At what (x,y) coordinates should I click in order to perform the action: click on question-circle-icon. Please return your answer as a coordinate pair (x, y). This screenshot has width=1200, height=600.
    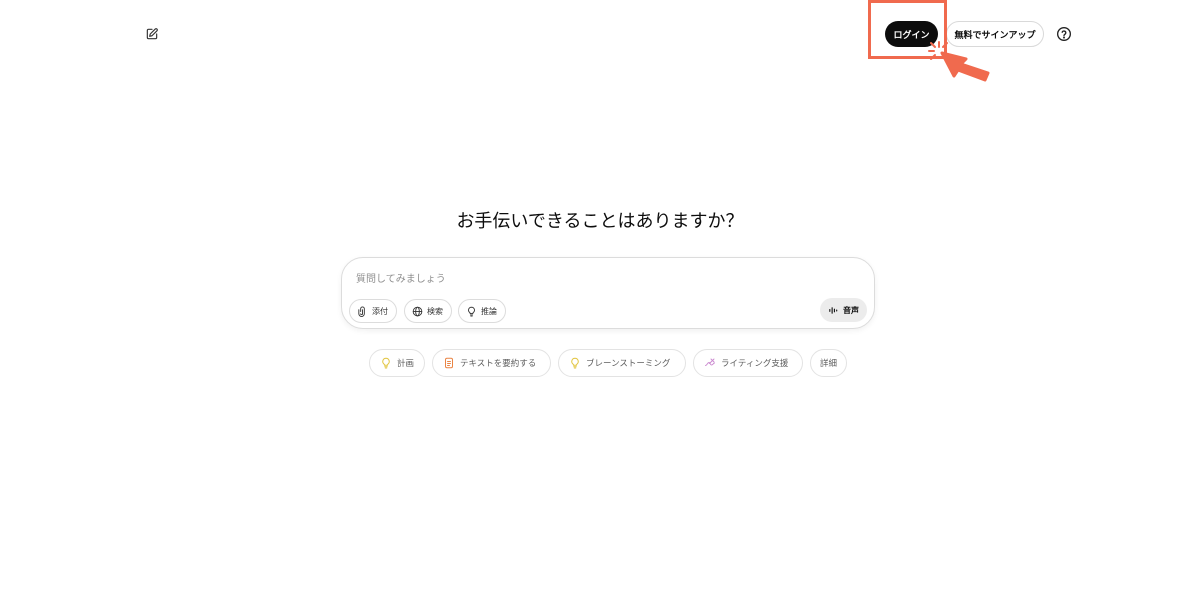
    Looking at the image, I should click on (1064, 34).